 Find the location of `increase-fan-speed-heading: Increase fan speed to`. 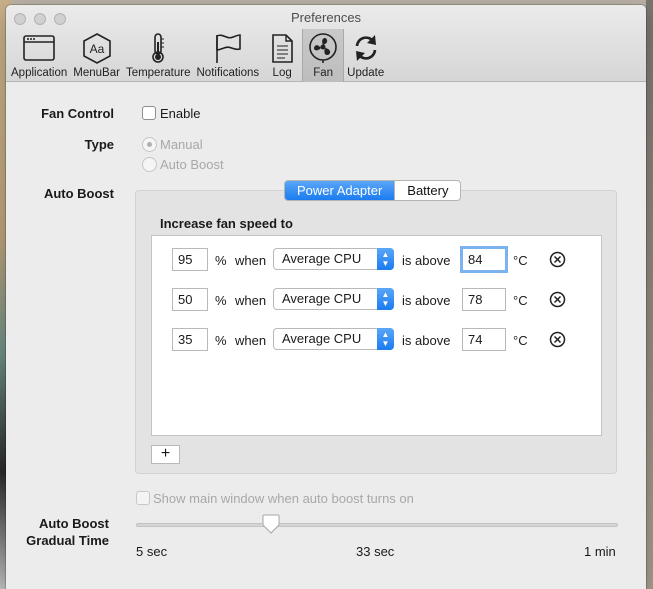

increase-fan-speed-heading: Increase fan speed to is located at coordinates (226, 223).